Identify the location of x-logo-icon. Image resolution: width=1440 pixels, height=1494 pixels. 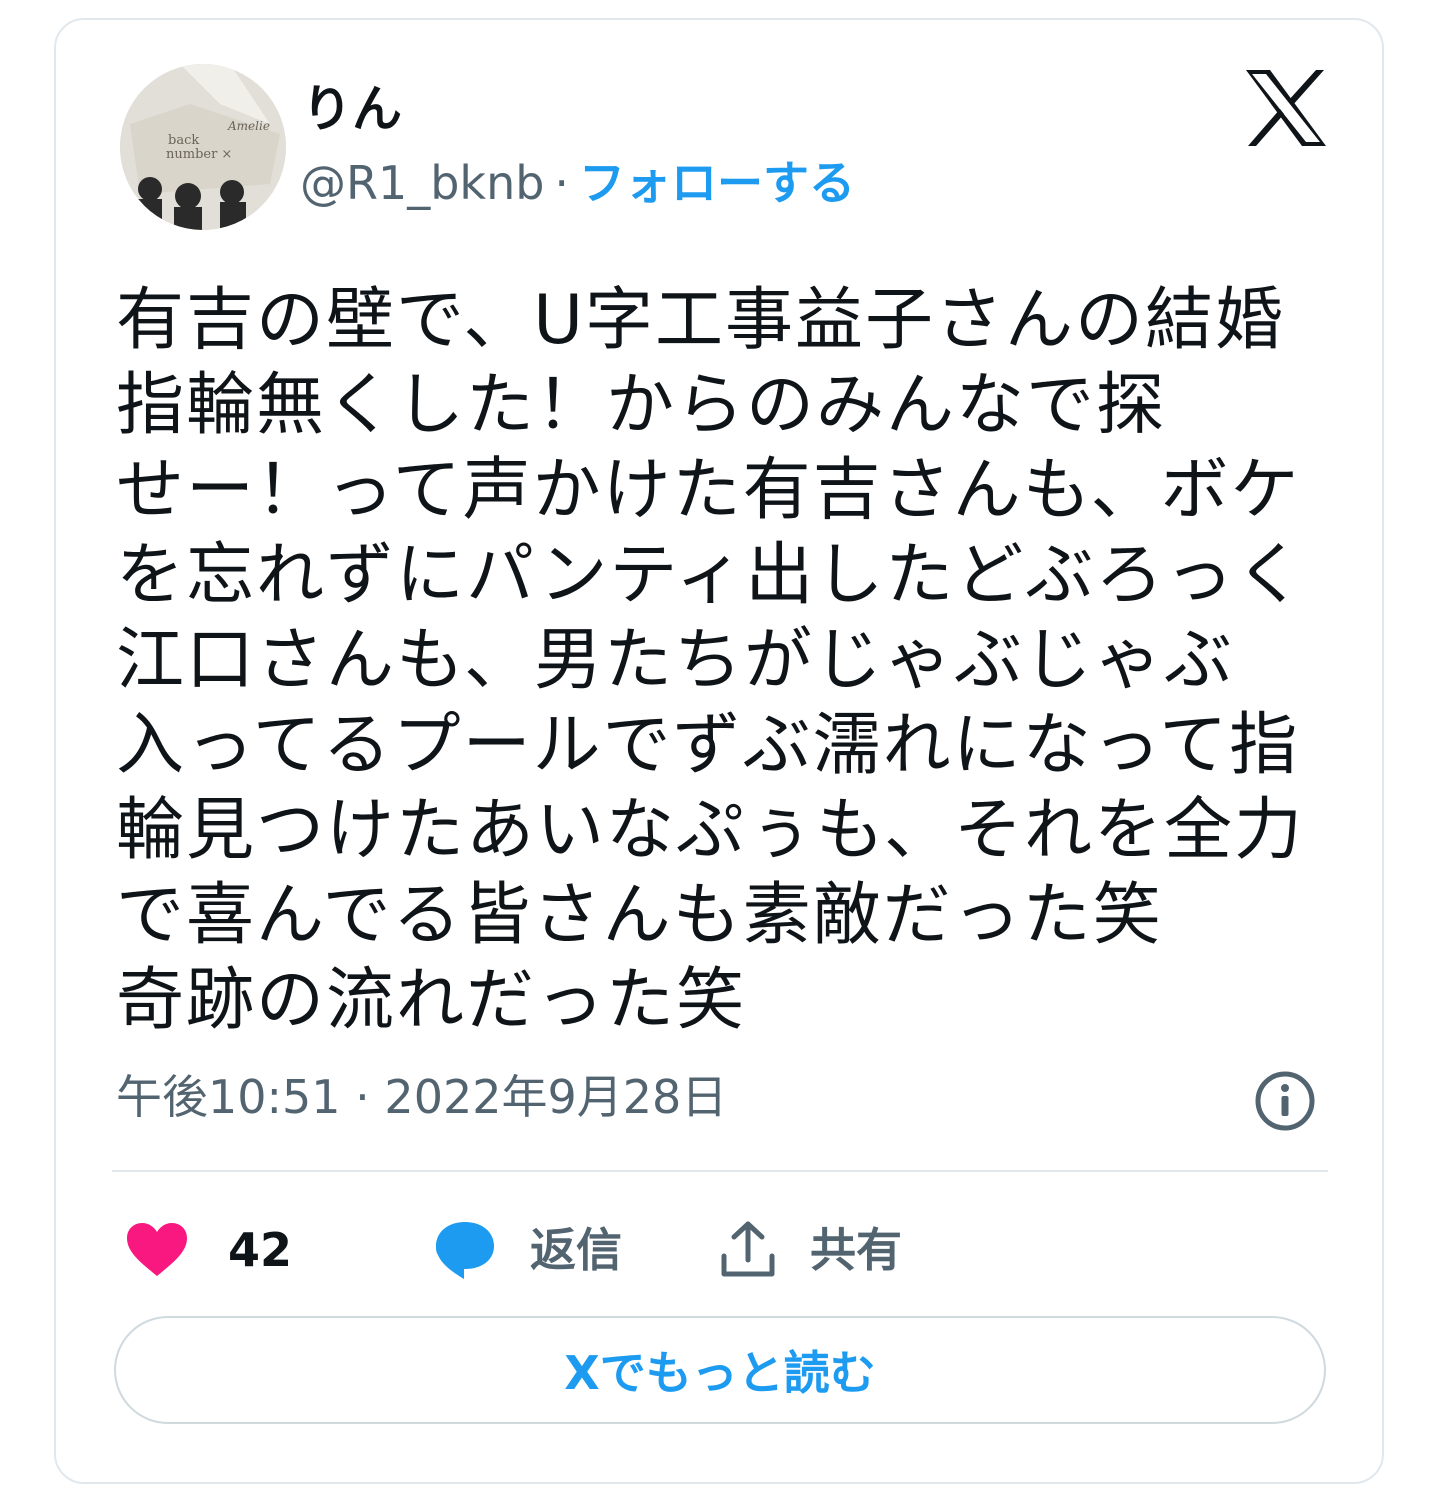
(1286, 108).